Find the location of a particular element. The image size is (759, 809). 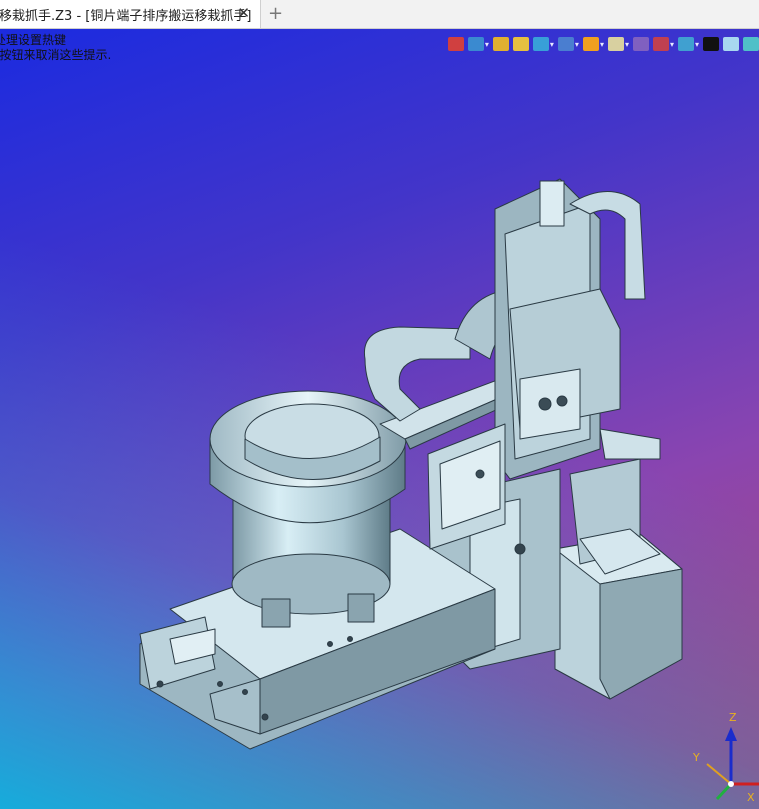

zoom-fit-button: ▾ is located at coordinates (618, 44).